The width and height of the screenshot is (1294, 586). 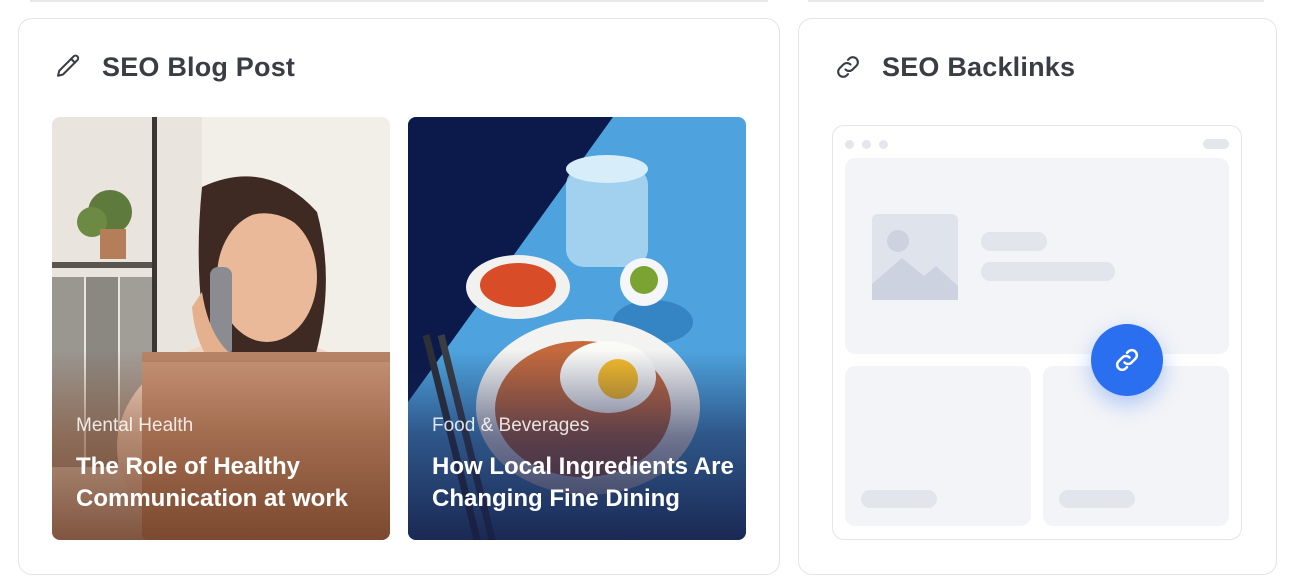 What do you see at coordinates (938, 446) in the screenshot?
I see `card-placeholder-panel` at bounding box center [938, 446].